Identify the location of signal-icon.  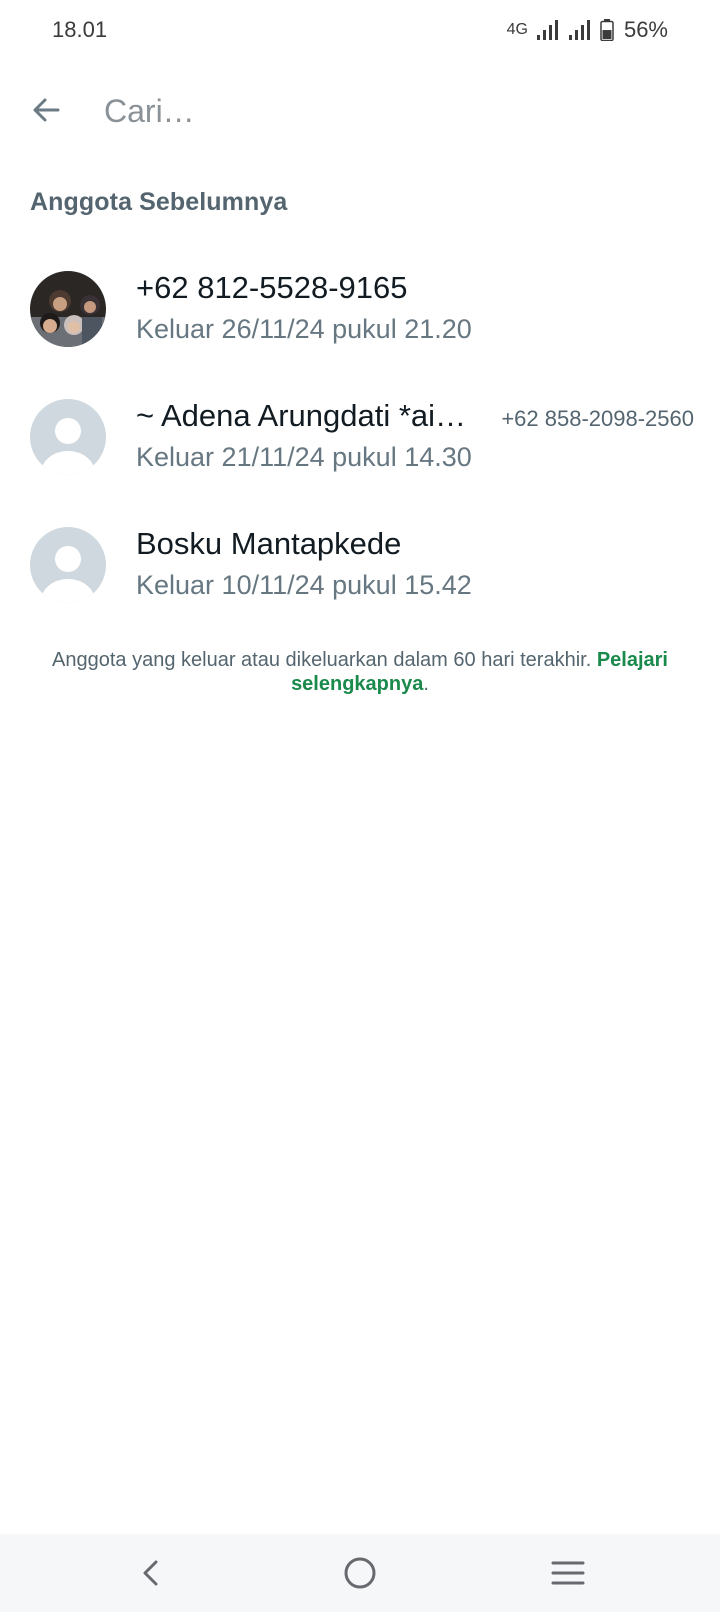
(547, 30).